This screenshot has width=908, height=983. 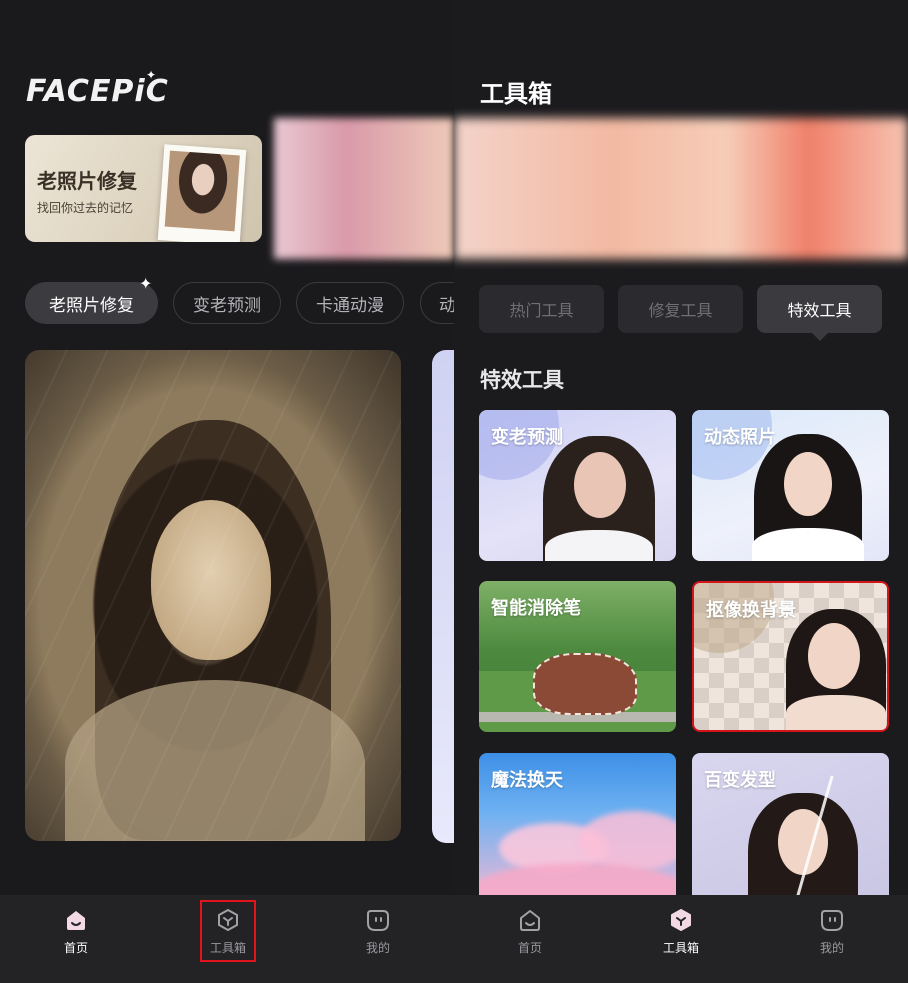 I want to click on logo-sparkle-icon: ✦, so click(x=151, y=75).